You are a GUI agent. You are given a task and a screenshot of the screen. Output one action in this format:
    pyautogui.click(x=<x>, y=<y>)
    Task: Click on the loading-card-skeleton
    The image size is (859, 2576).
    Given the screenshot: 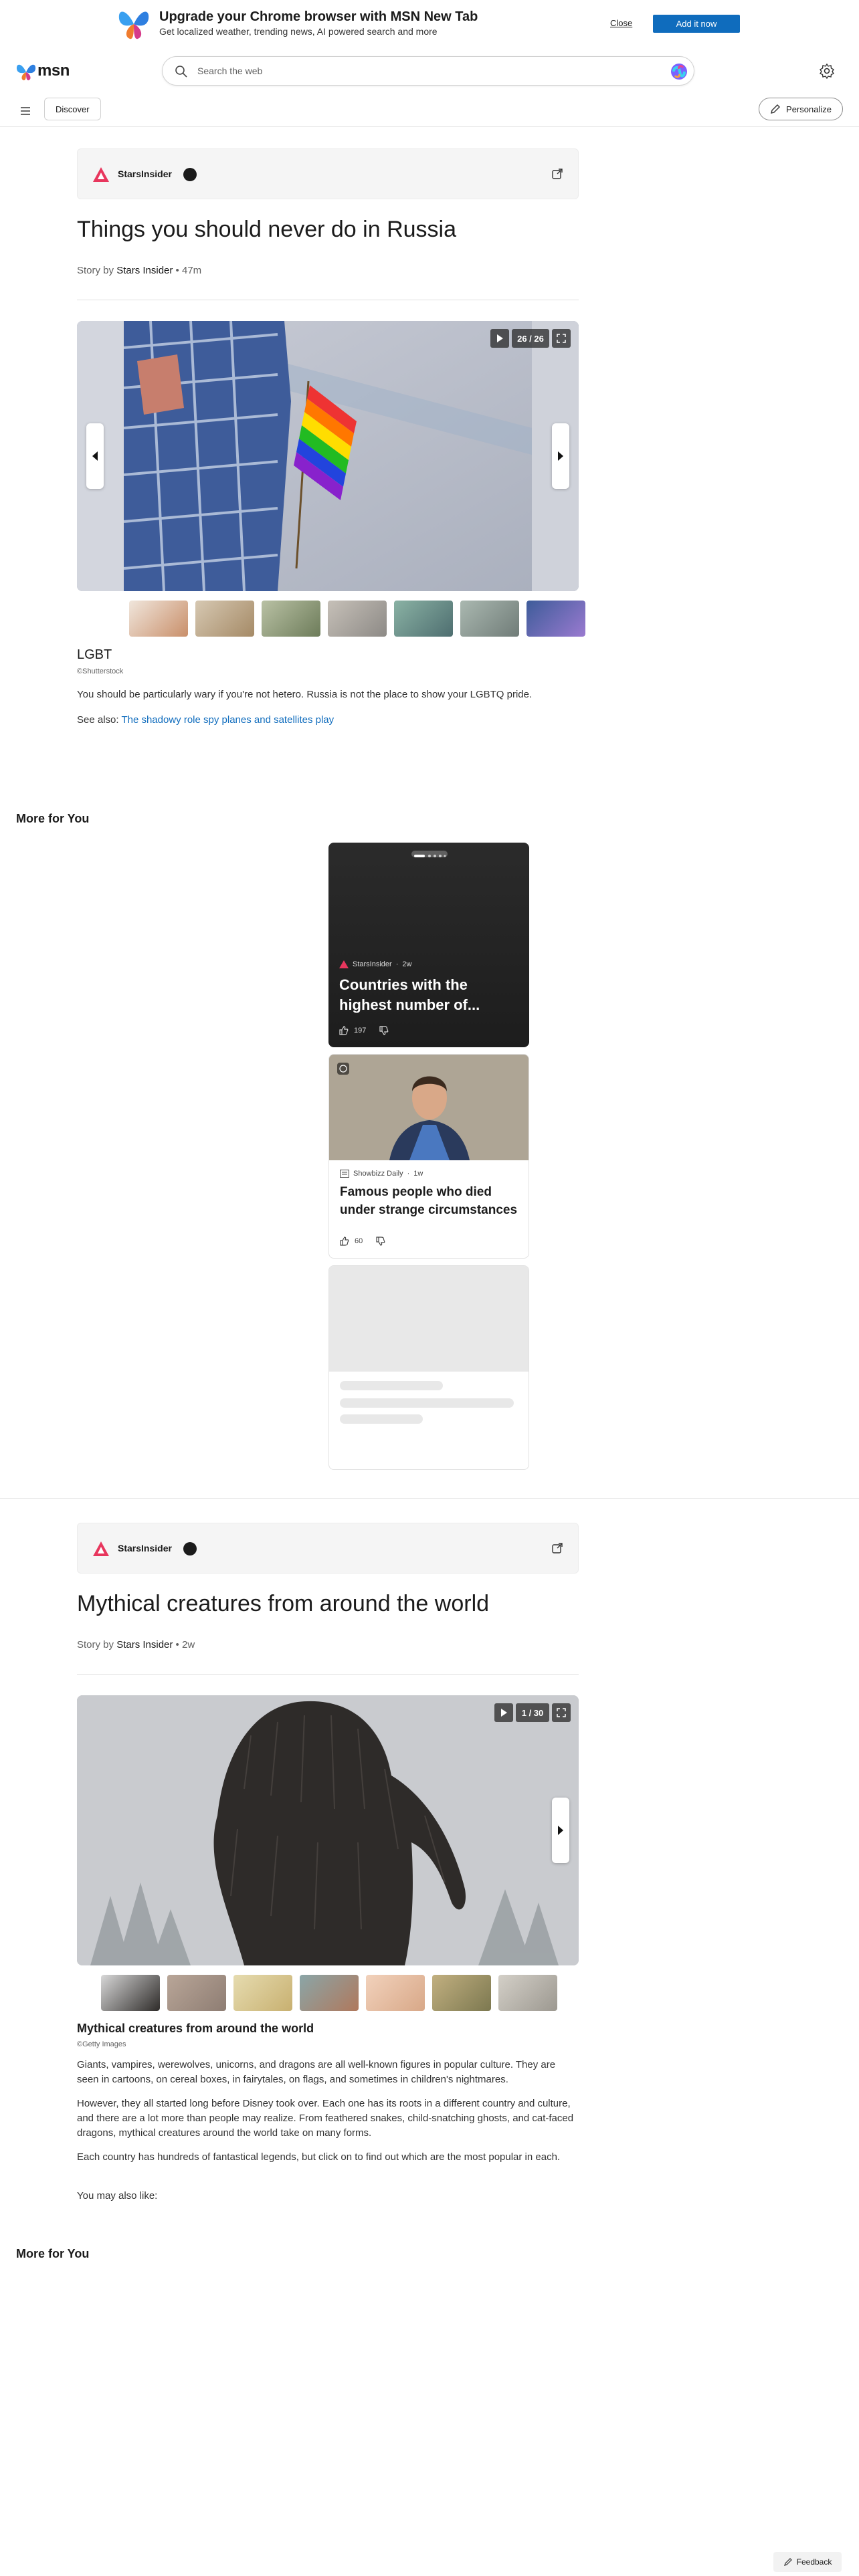 What is the action you would take?
    pyautogui.click(x=428, y=1367)
    